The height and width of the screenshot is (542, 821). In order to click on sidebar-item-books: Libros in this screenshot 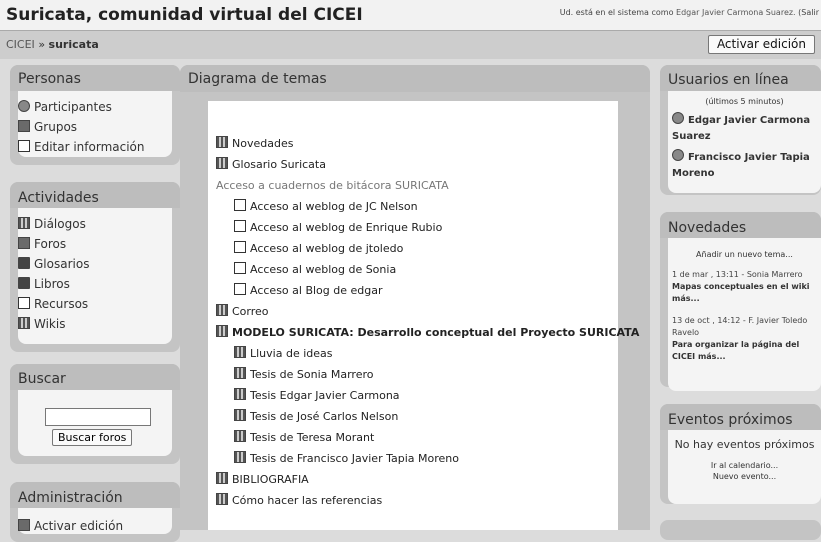, I will do `click(95, 284)`.